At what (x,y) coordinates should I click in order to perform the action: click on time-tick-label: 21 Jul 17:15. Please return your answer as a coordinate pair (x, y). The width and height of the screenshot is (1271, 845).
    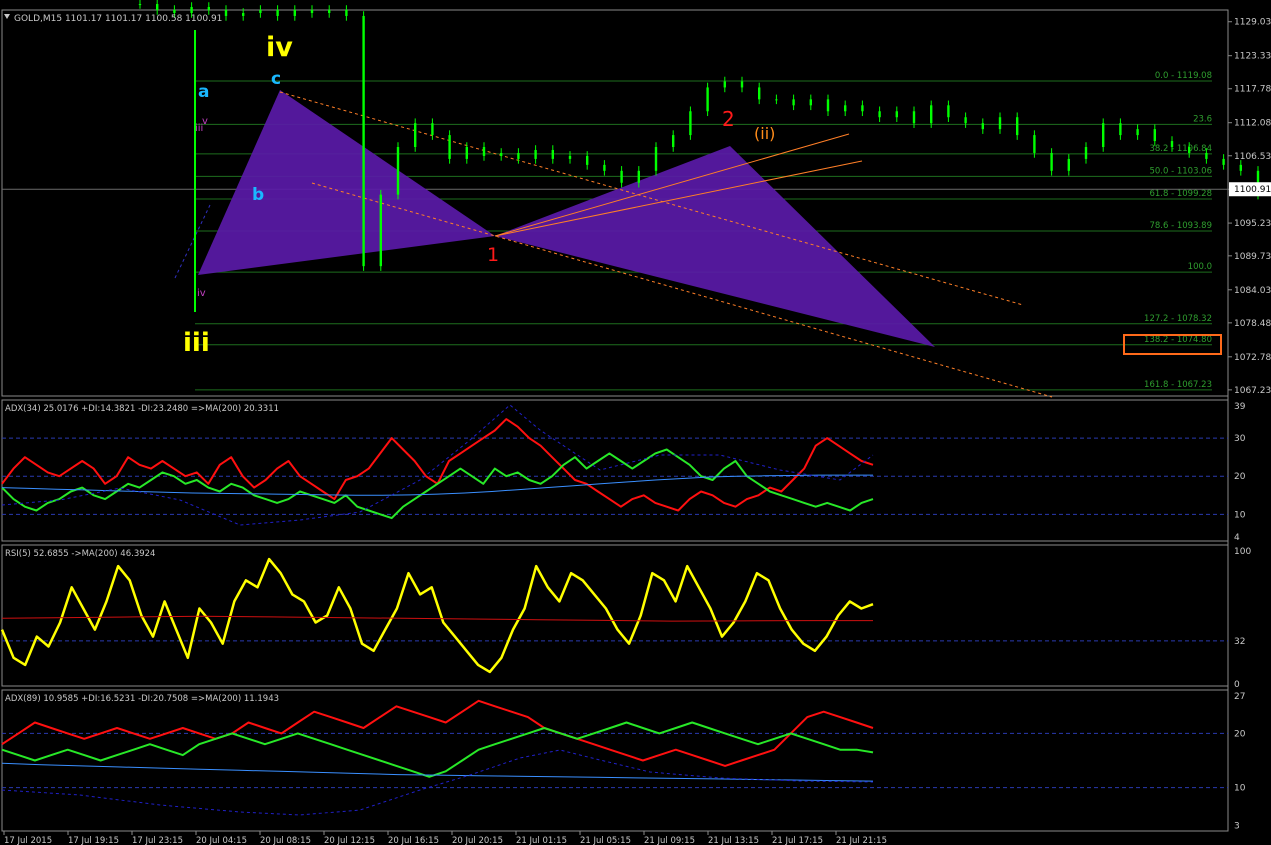
    Looking at the image, I should click on (797, 840).